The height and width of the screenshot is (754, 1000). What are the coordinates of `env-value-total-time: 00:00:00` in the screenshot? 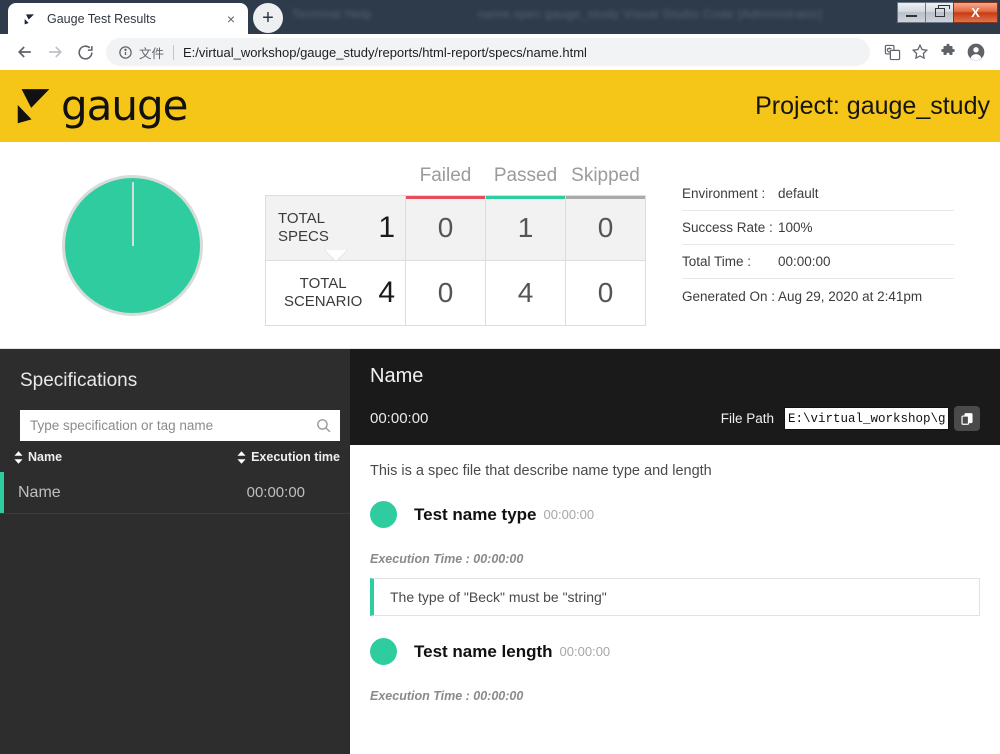 It's located at (804, 261).